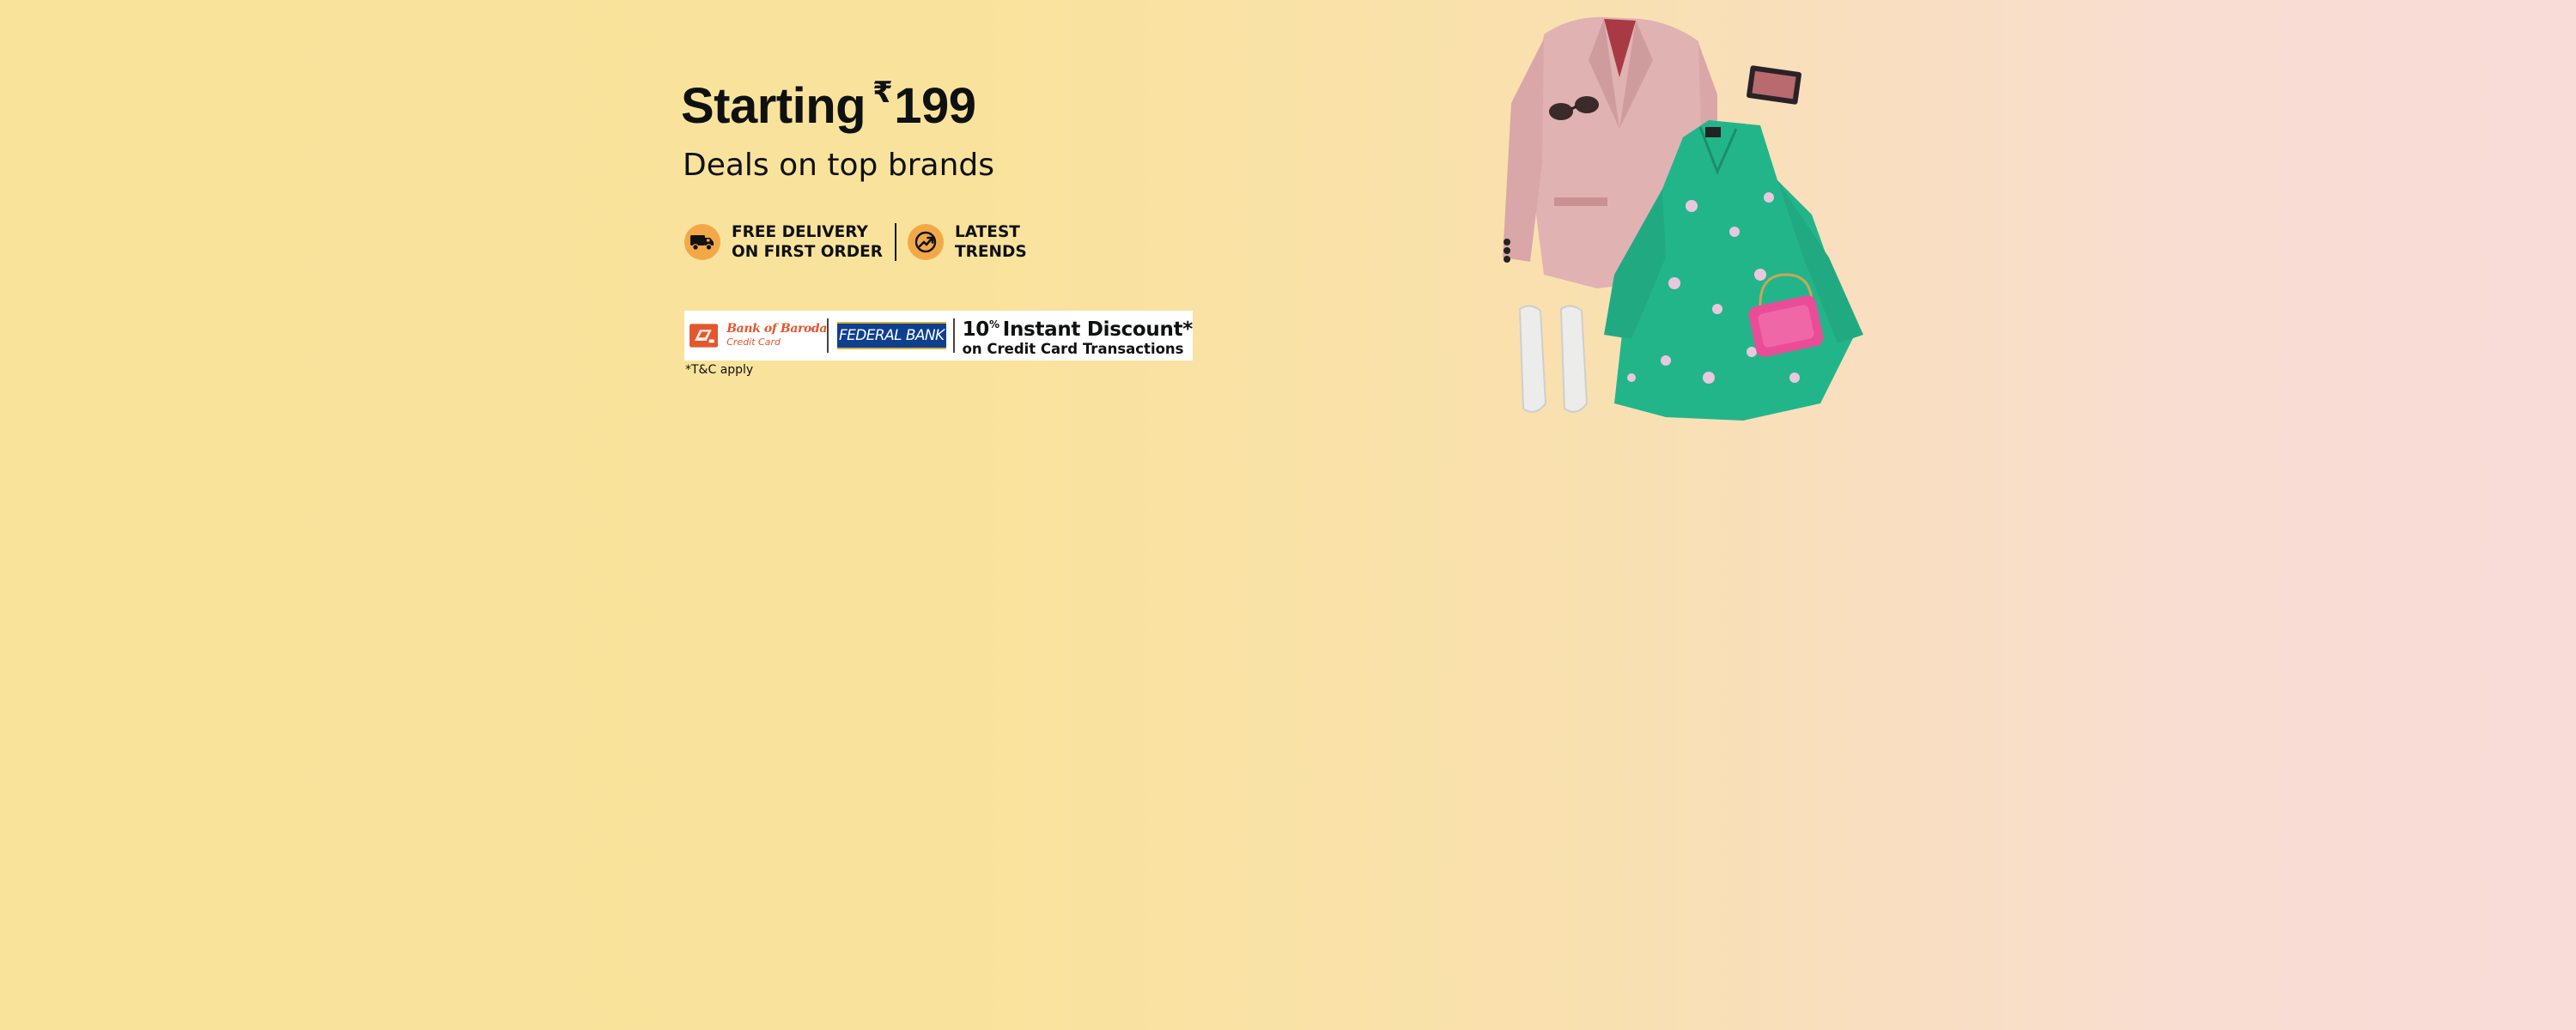 This screenshot has height=1030, width=2576. I want to click on bank2-name: FEDERAL BANK, so click(892, 335).